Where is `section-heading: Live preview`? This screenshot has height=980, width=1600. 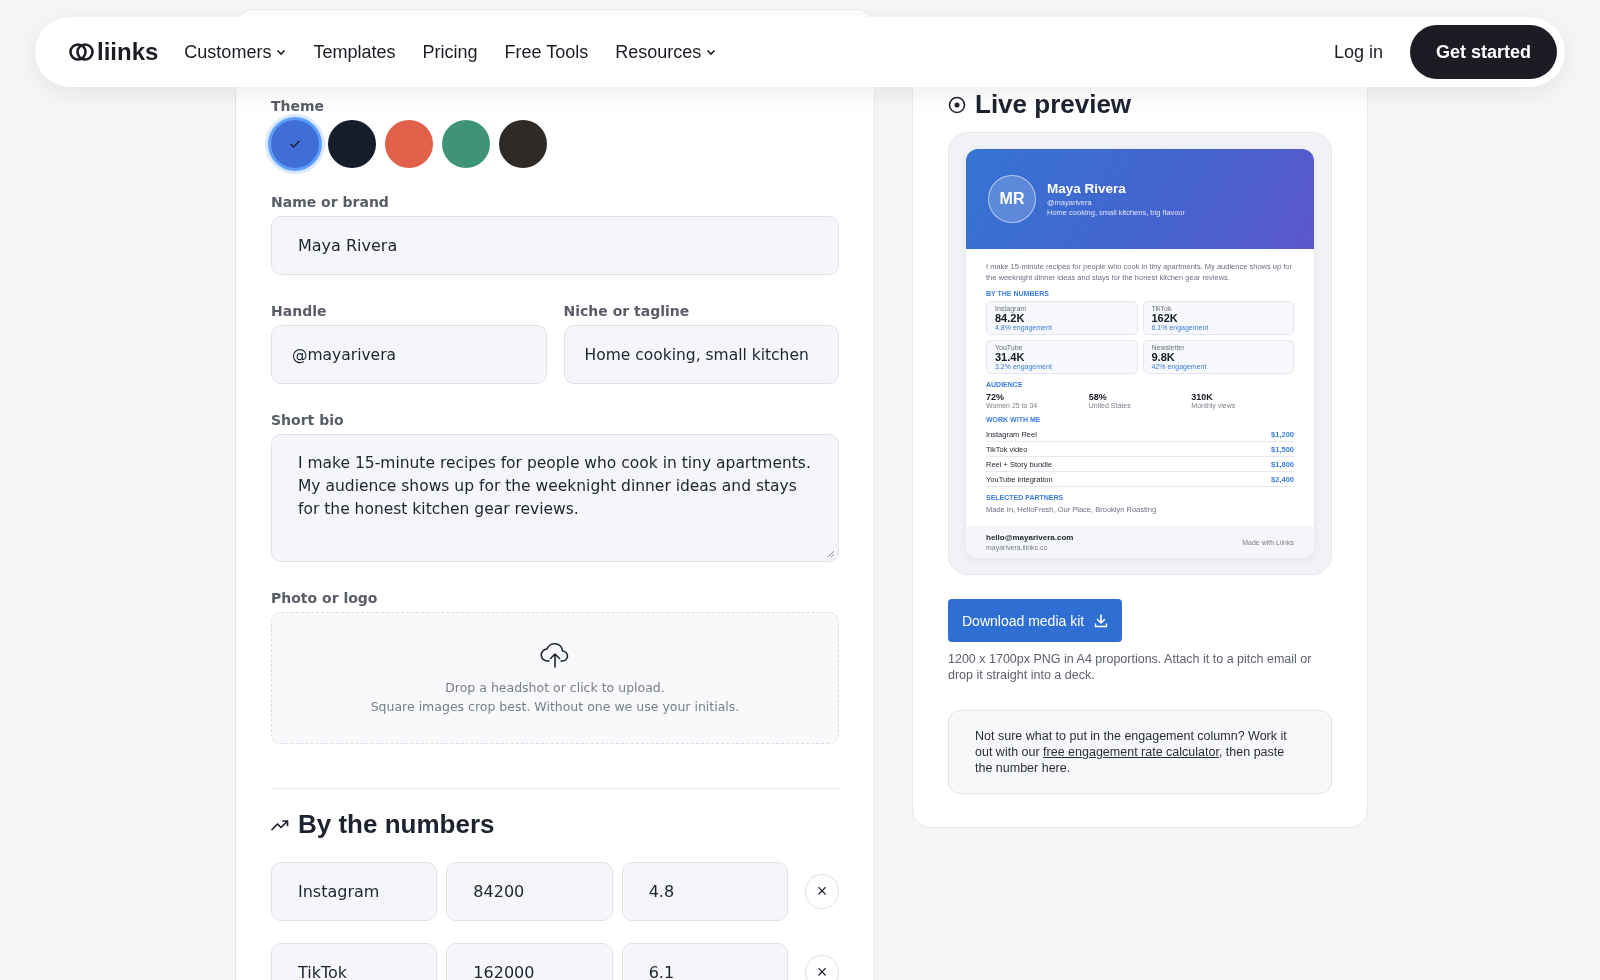 section-heading: Live preview is located at coordinates (1053, 104).